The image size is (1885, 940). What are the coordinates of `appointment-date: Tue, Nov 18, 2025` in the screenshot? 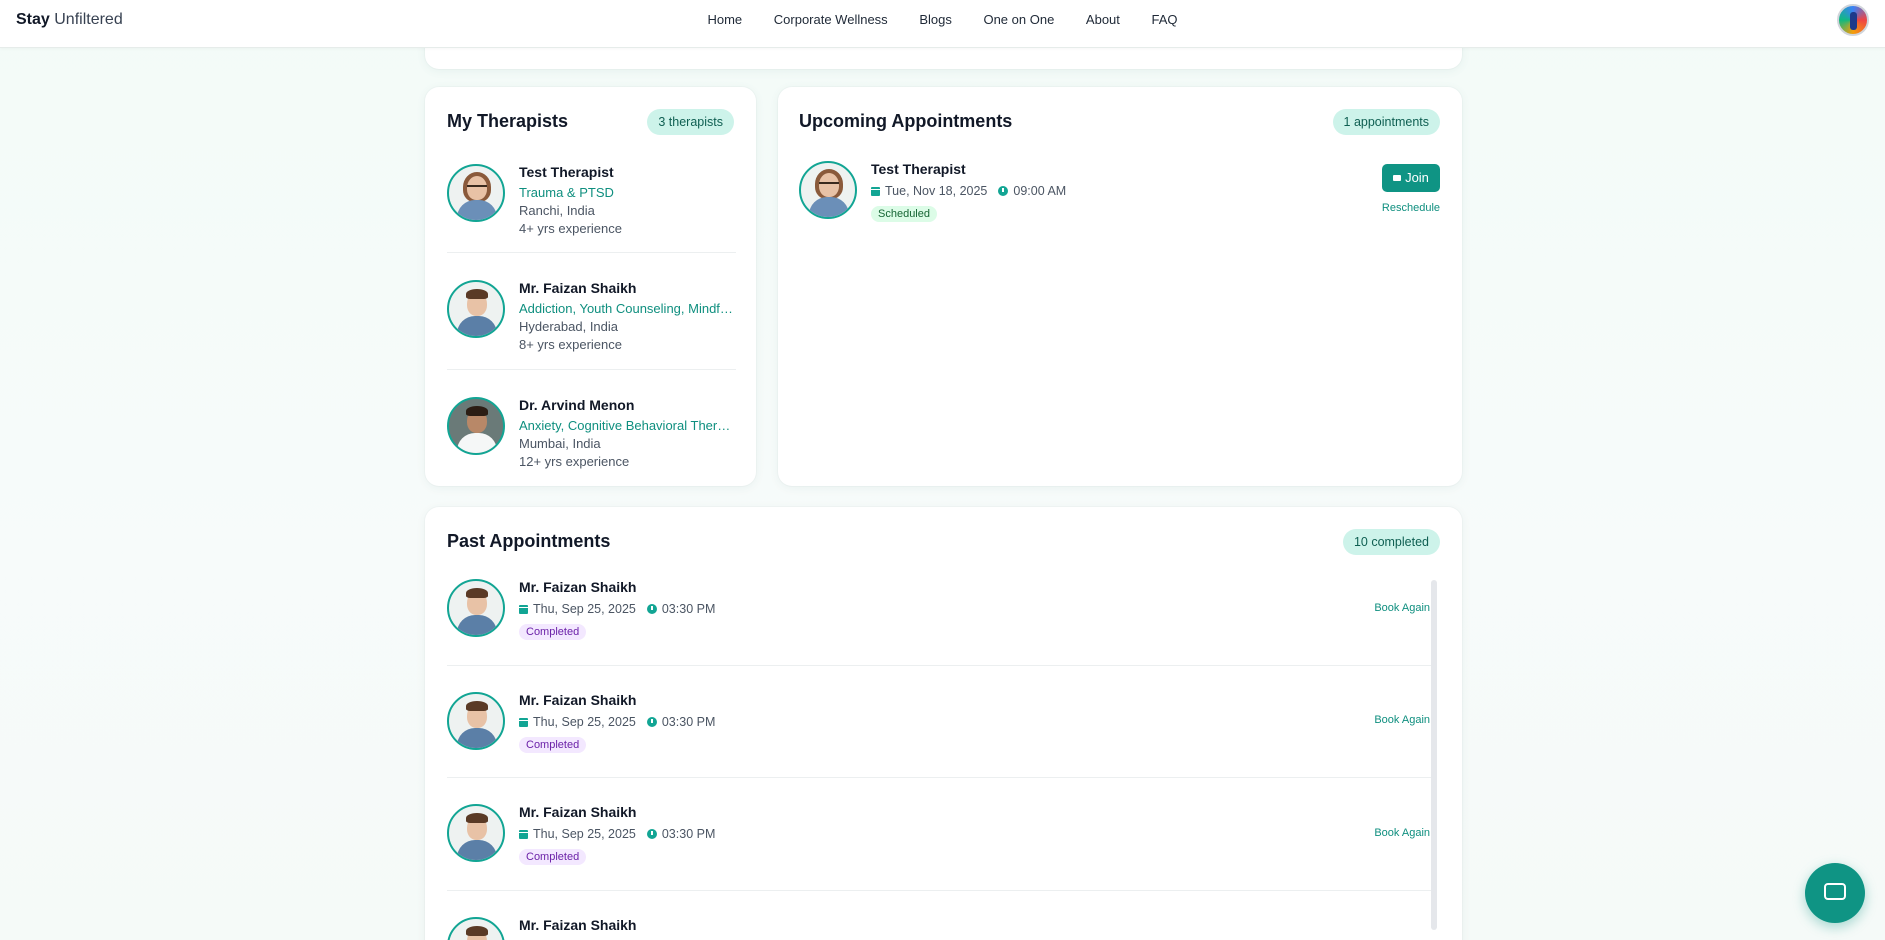 It's located at (936, 191).